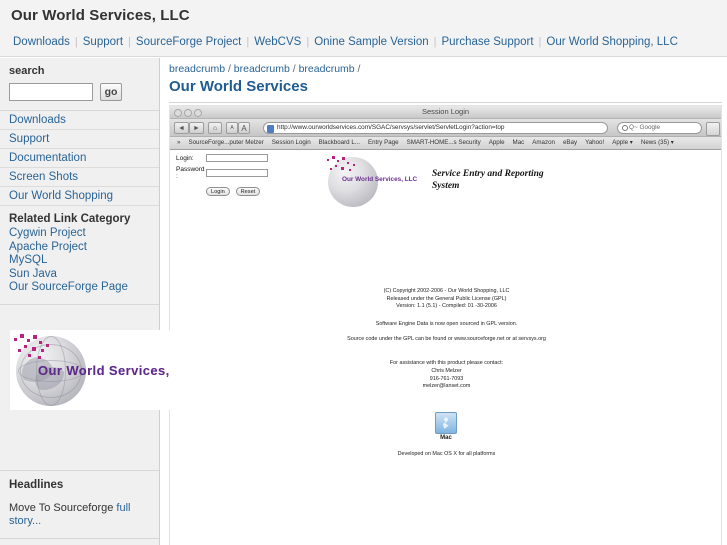 This screenshot has height=545, width=727. I want to click on password-field-row: Password :, so click(222, 173).